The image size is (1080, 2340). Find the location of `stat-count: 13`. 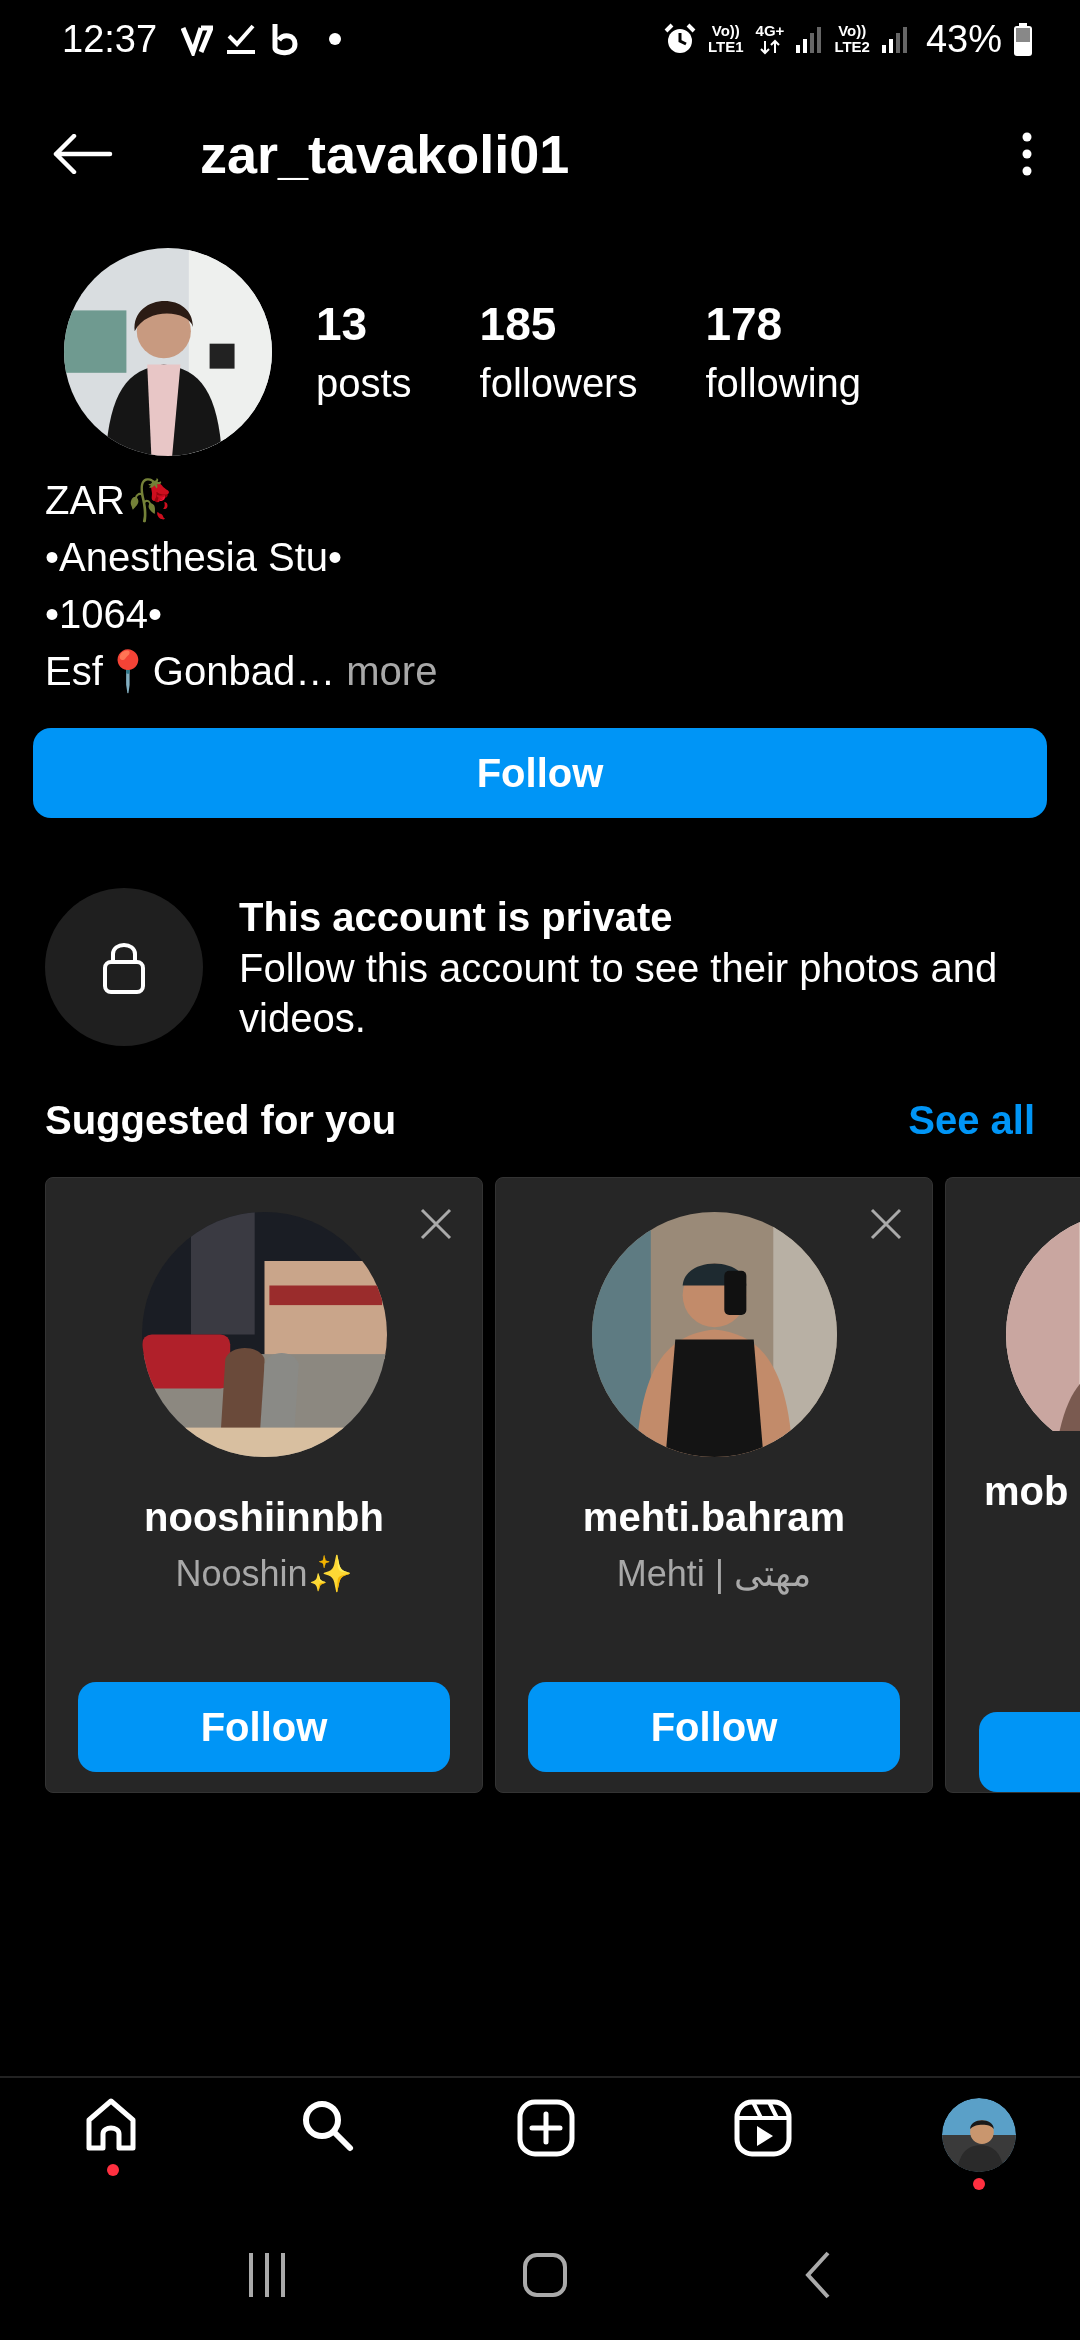

stat-count: 13 is located at coordinates (342, 324).